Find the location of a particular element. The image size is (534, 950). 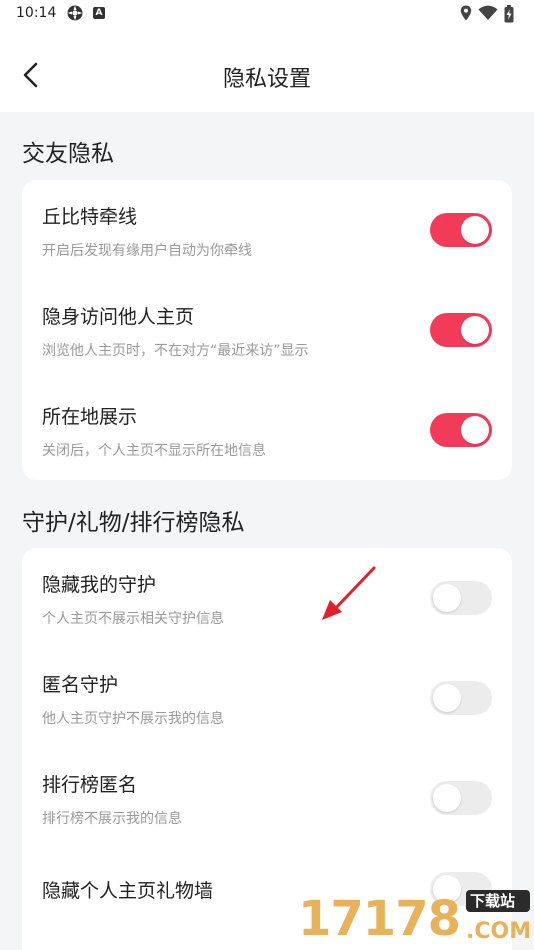

setting-row-invisible-visit: 隐身访问他人主页 浏览他人主页时，不在对方“最近来访”显示 is located at coordinates (267, 330).